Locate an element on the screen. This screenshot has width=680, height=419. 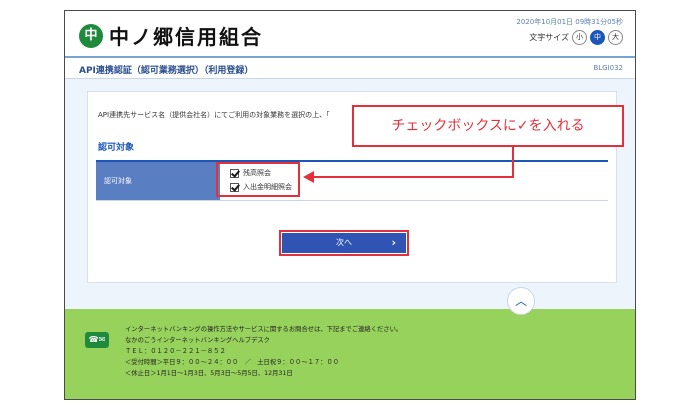
footer-line: ＴＥＬ：０１２０－２２１－８５２ is located at coordinates (175, 351).